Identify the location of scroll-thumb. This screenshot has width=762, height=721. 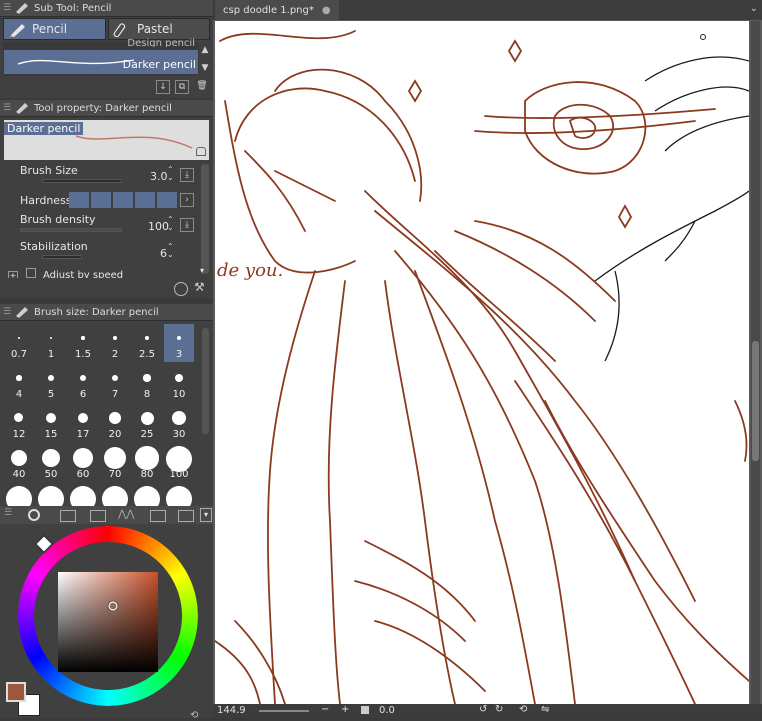
(755, 401).